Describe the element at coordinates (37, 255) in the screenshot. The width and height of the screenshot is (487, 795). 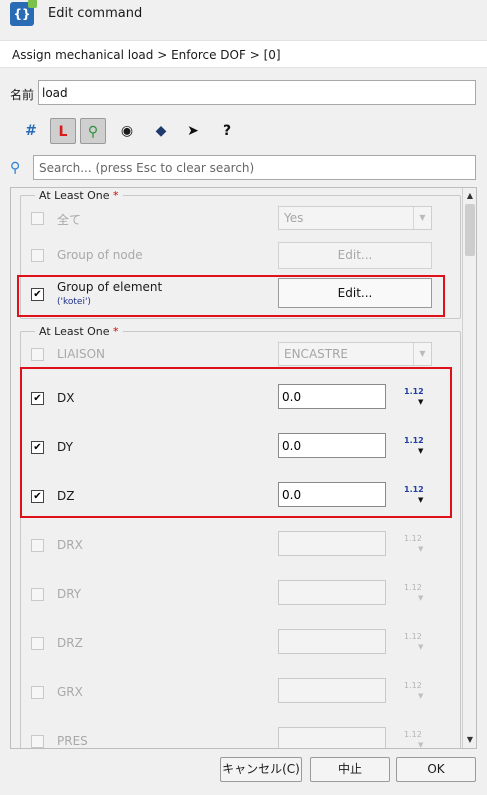
I see `checkbox-group-of-node` at that location.